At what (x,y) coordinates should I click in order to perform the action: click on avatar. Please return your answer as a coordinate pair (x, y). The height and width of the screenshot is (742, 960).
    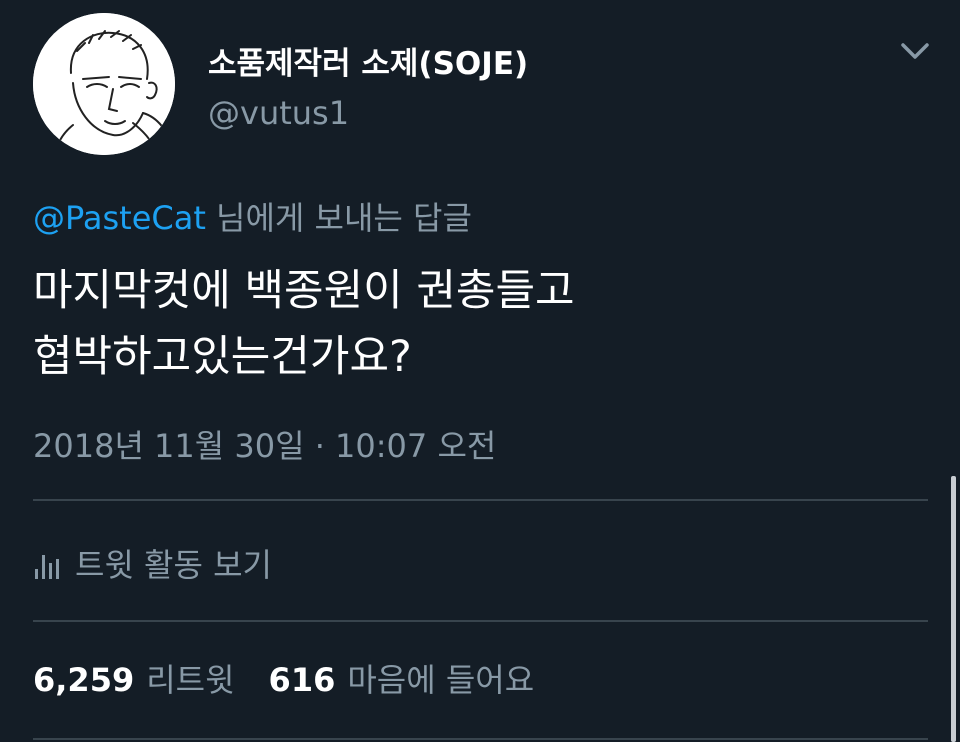
    Looking at the image, I should click on (104, 84).